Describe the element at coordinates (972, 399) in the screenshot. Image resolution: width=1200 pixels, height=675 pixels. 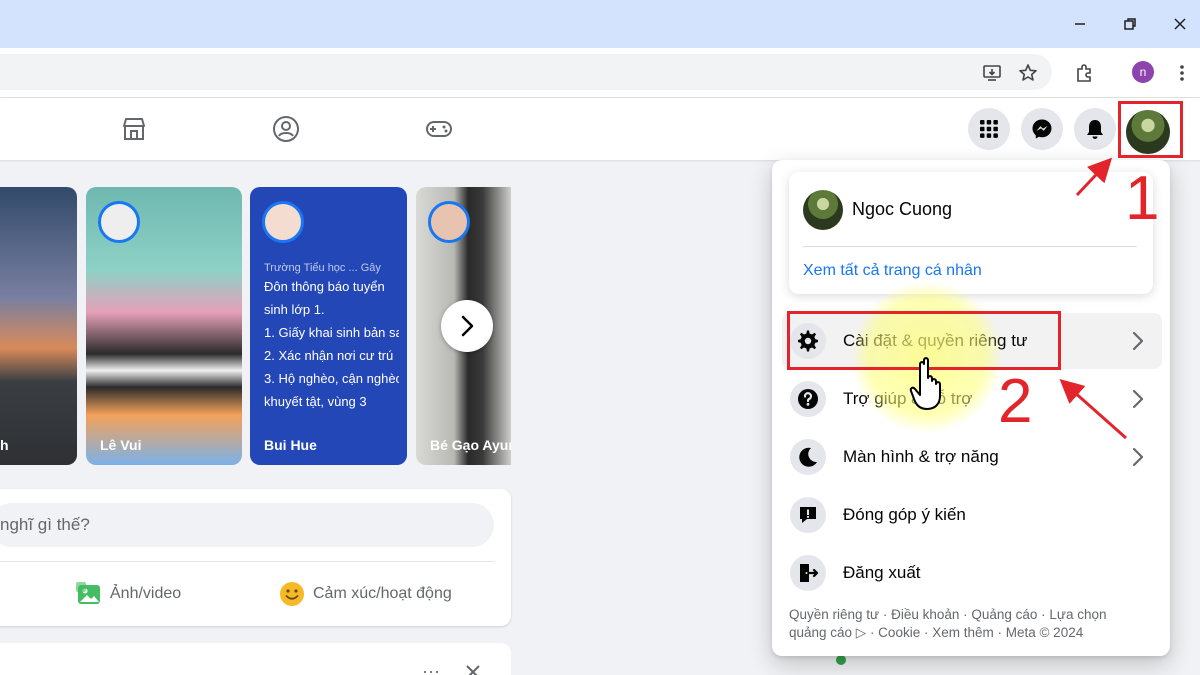
I see `menu-item-help-support: Trợ giúp & hỗ trợ` at that location.